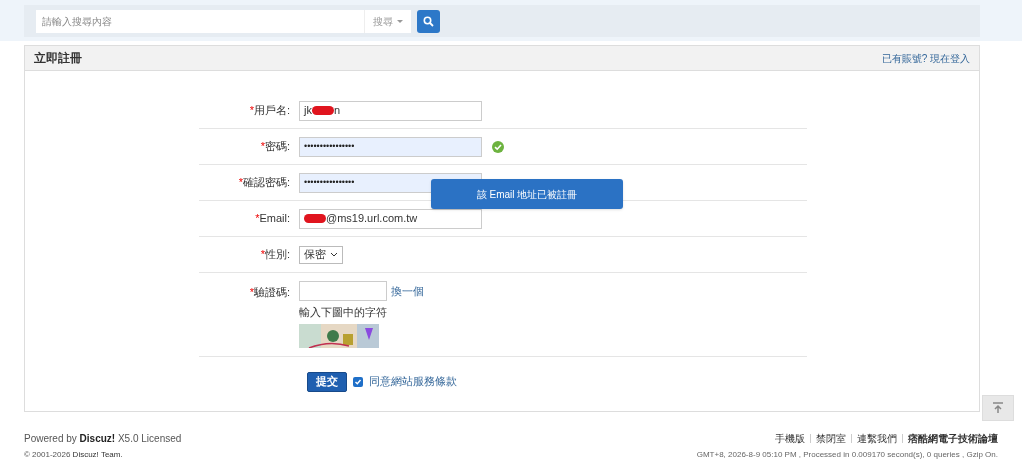 This screenshot has height=476, width=1022. What do you see at coordinates (58, 58) in the screenshot?
I see `panel-title: 立即註冊` at bounding box center [58, 58].